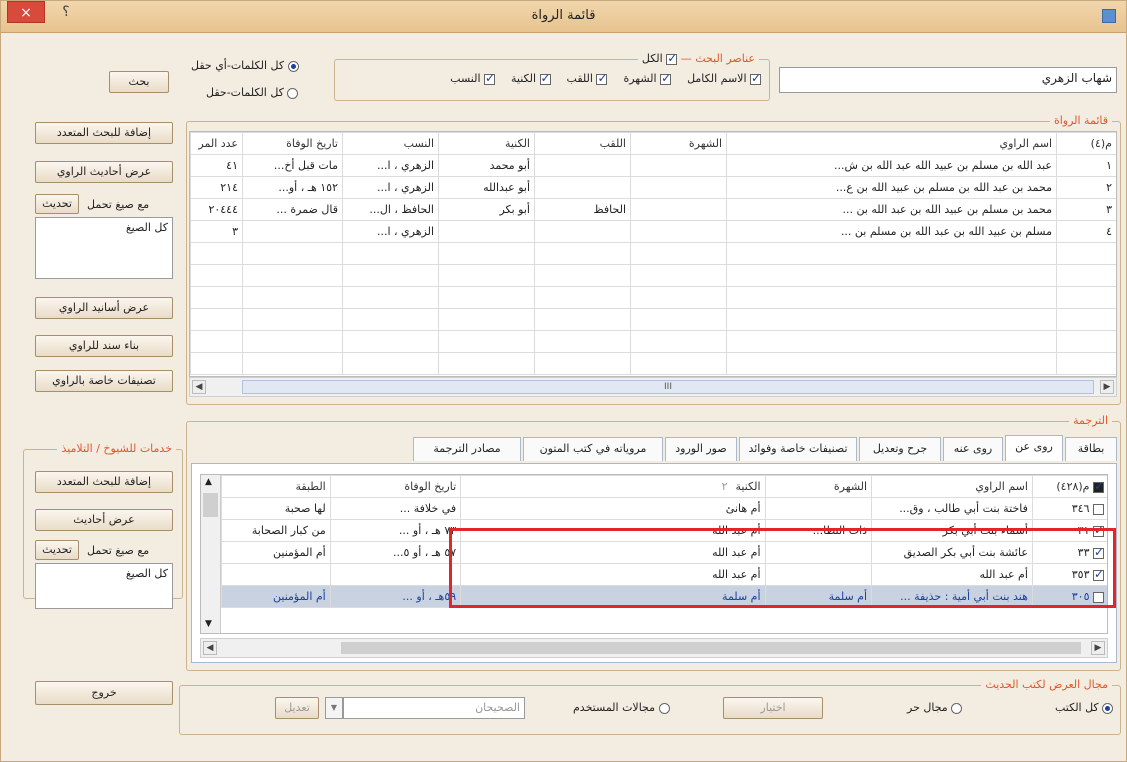 The height and width of the screenshot is (762, 1127). What do you see at coordinates (531, 78) in the screenshot?
I see `field-option: الكنية` at bounding box center [531, 78].